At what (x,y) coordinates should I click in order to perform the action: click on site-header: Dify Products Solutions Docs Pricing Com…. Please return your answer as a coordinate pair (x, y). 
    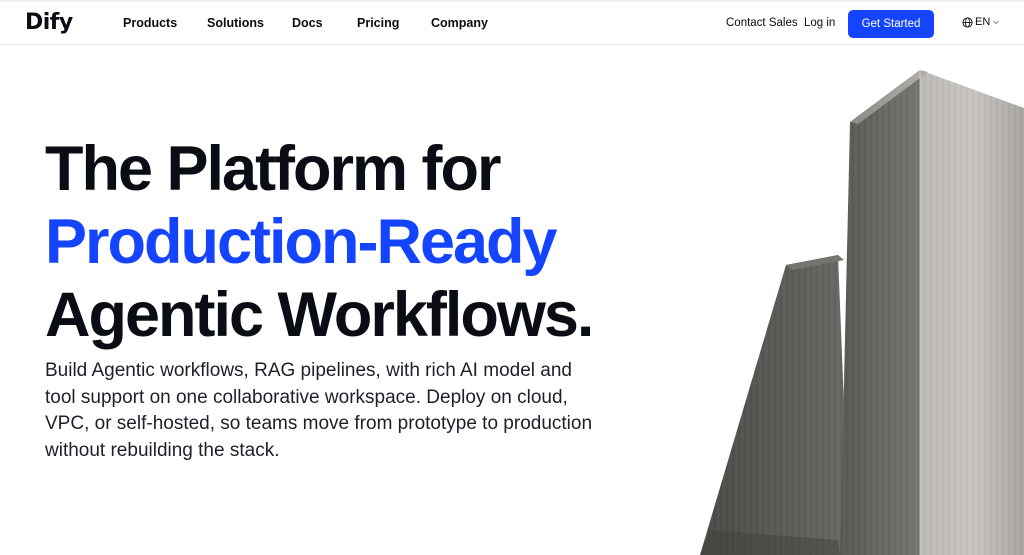
    Looking at the image, I should click on (512, 23).